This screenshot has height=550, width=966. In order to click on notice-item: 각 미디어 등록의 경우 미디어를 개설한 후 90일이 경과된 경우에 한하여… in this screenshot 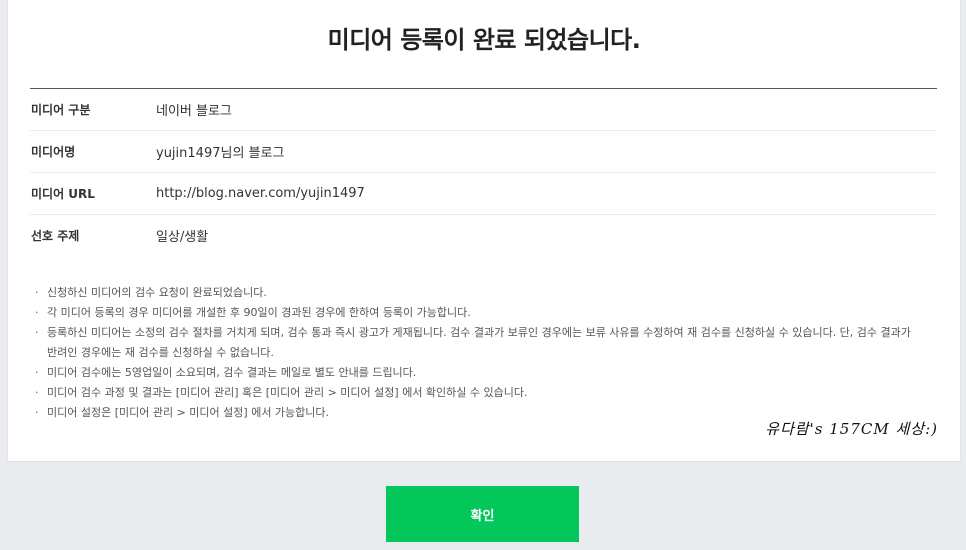, I will do `click(477, 313)`.